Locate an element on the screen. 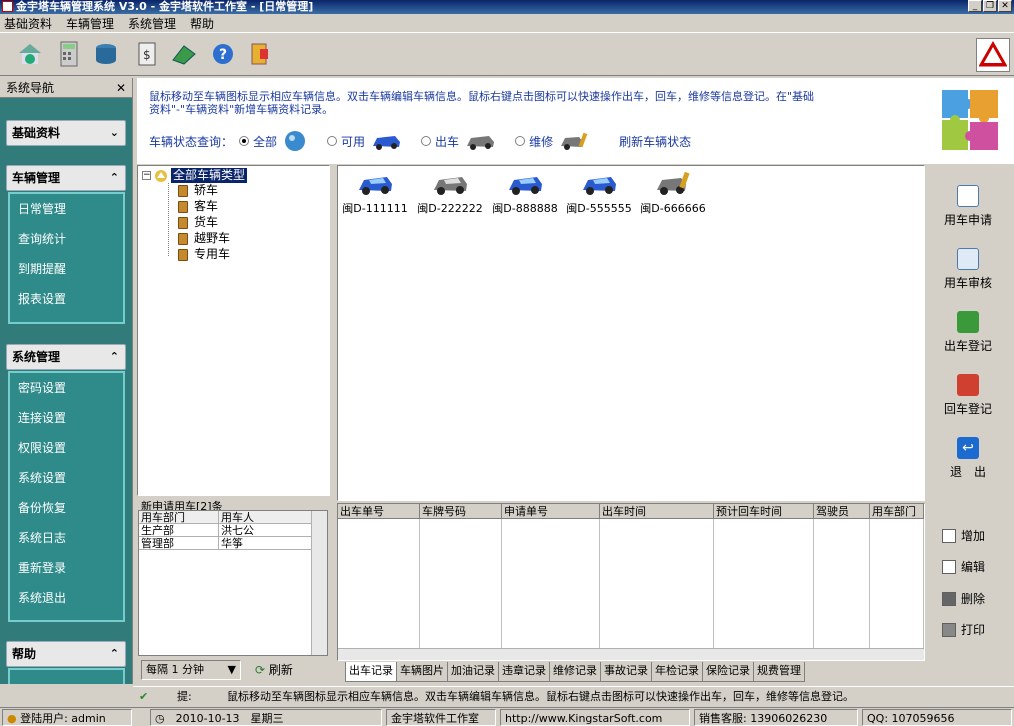 This screenshot has height=726, width=1014. restore-button: ❐ is located at coordinates (990, 6).